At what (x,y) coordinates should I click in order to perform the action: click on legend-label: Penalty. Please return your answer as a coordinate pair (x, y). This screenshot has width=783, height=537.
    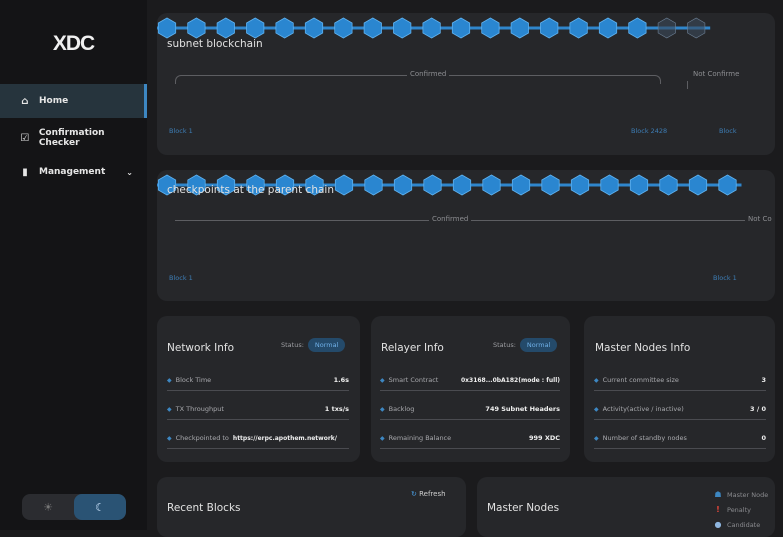
    Looking at the image, I should click on (739, 509).